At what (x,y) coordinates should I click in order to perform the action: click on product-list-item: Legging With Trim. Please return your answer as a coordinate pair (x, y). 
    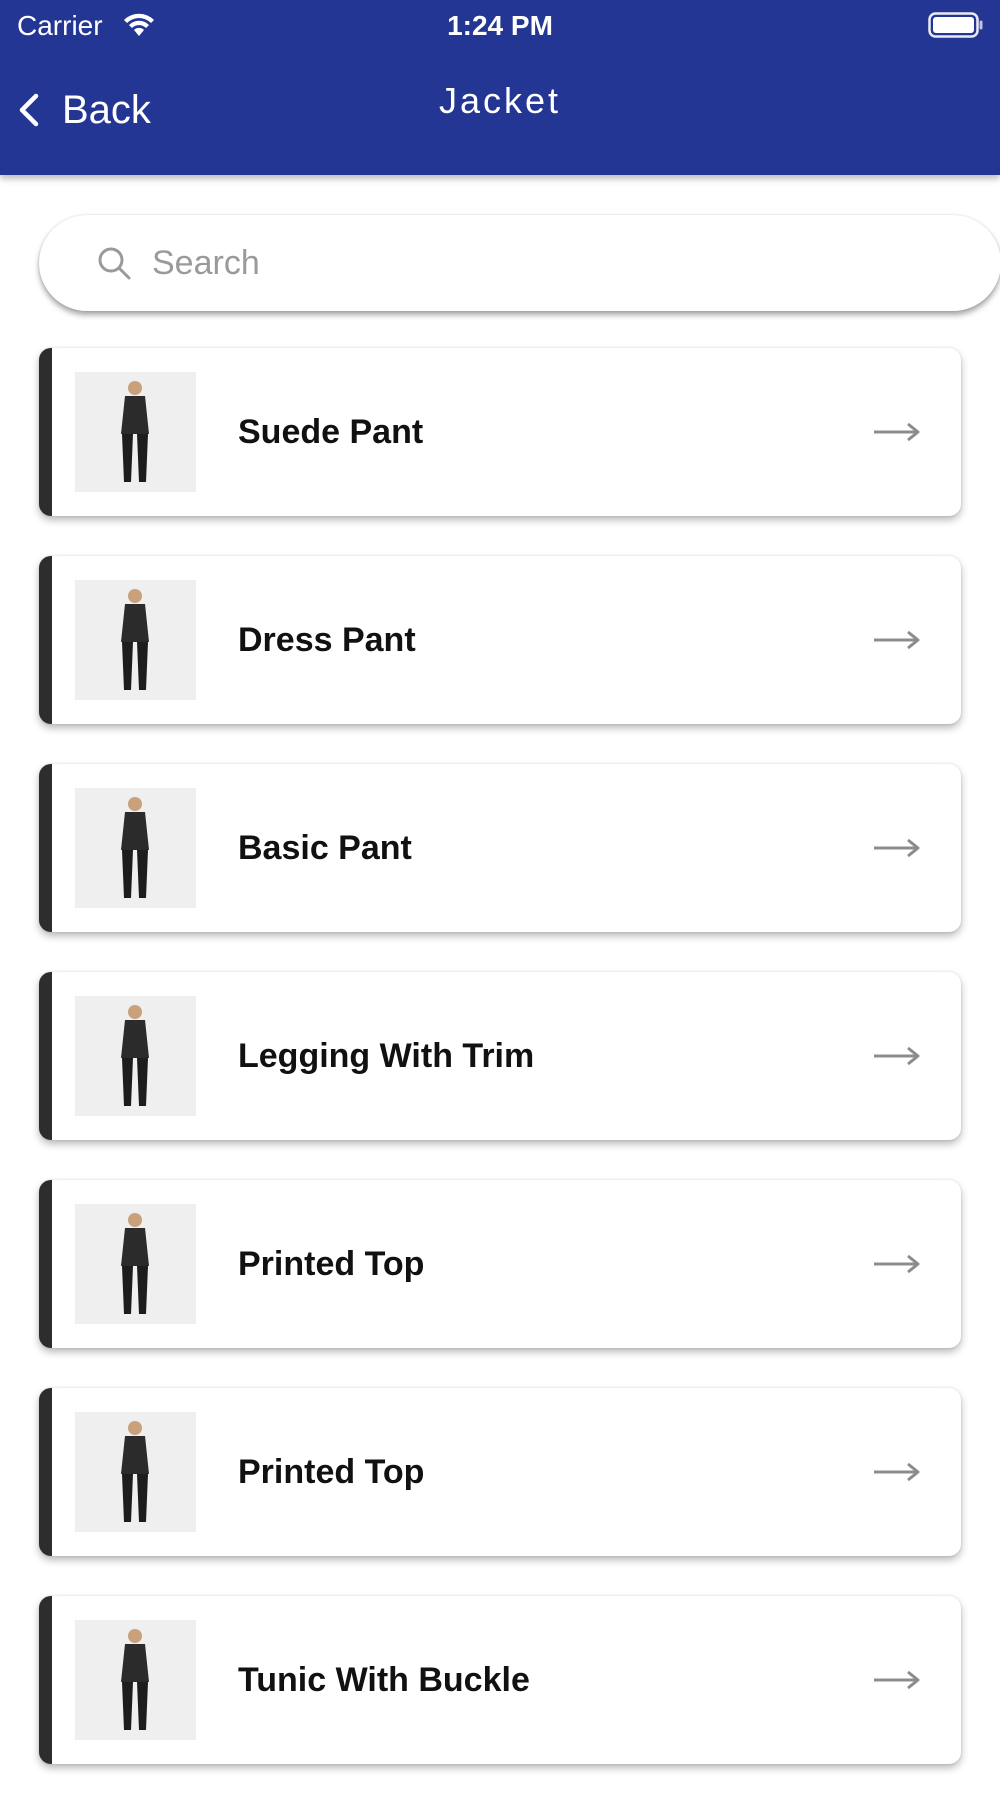
    Looking at the image, I should click on (500, 1056).